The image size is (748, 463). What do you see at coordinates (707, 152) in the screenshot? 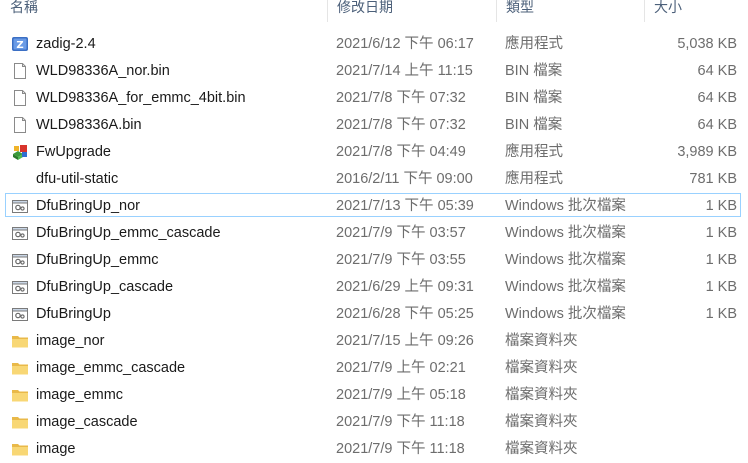
I see `file-size: 3,989 KB` at bounding box center [707, 152].